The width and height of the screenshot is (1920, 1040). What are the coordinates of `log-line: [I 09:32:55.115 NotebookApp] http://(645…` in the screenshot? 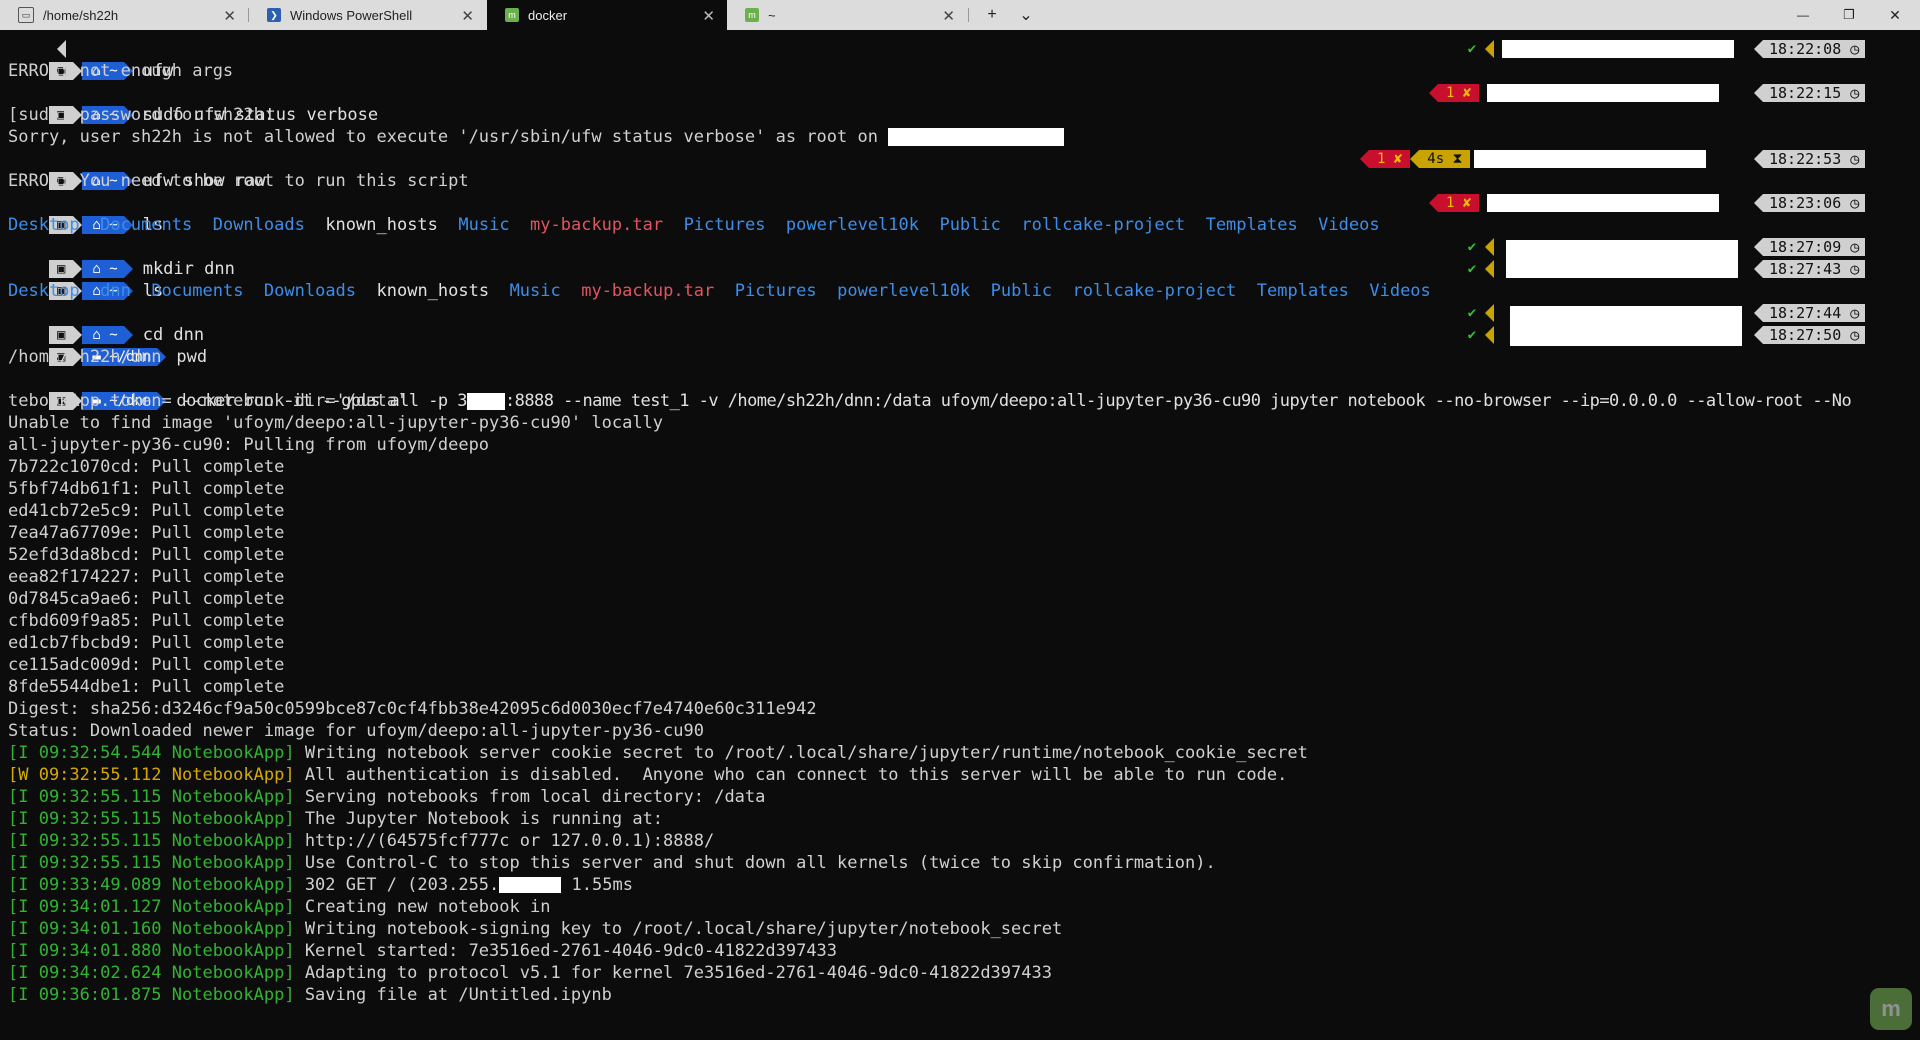 It's located at (361, 841).